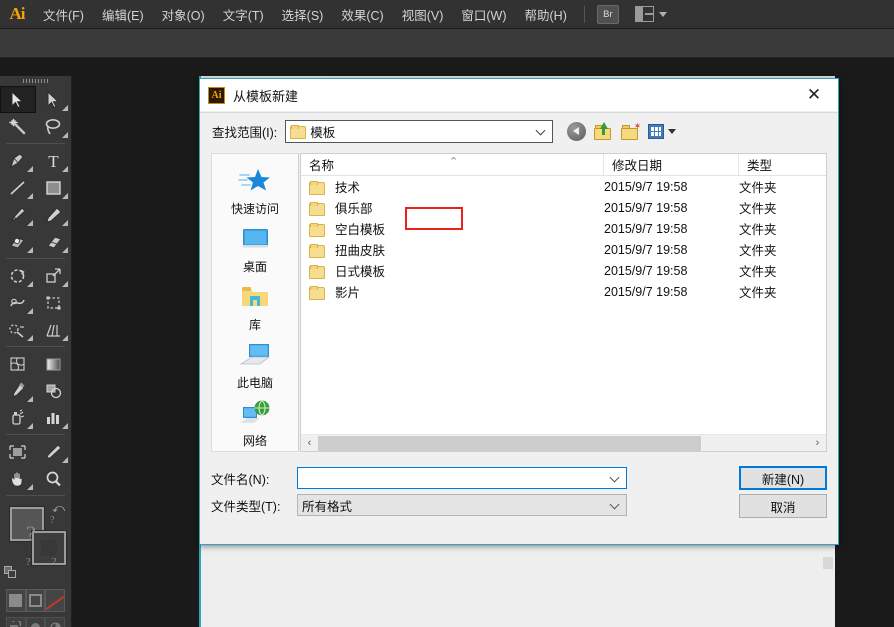 This screenshot has width=894, height=627. I want to click on shape-builder-tool, so click(18, 329).